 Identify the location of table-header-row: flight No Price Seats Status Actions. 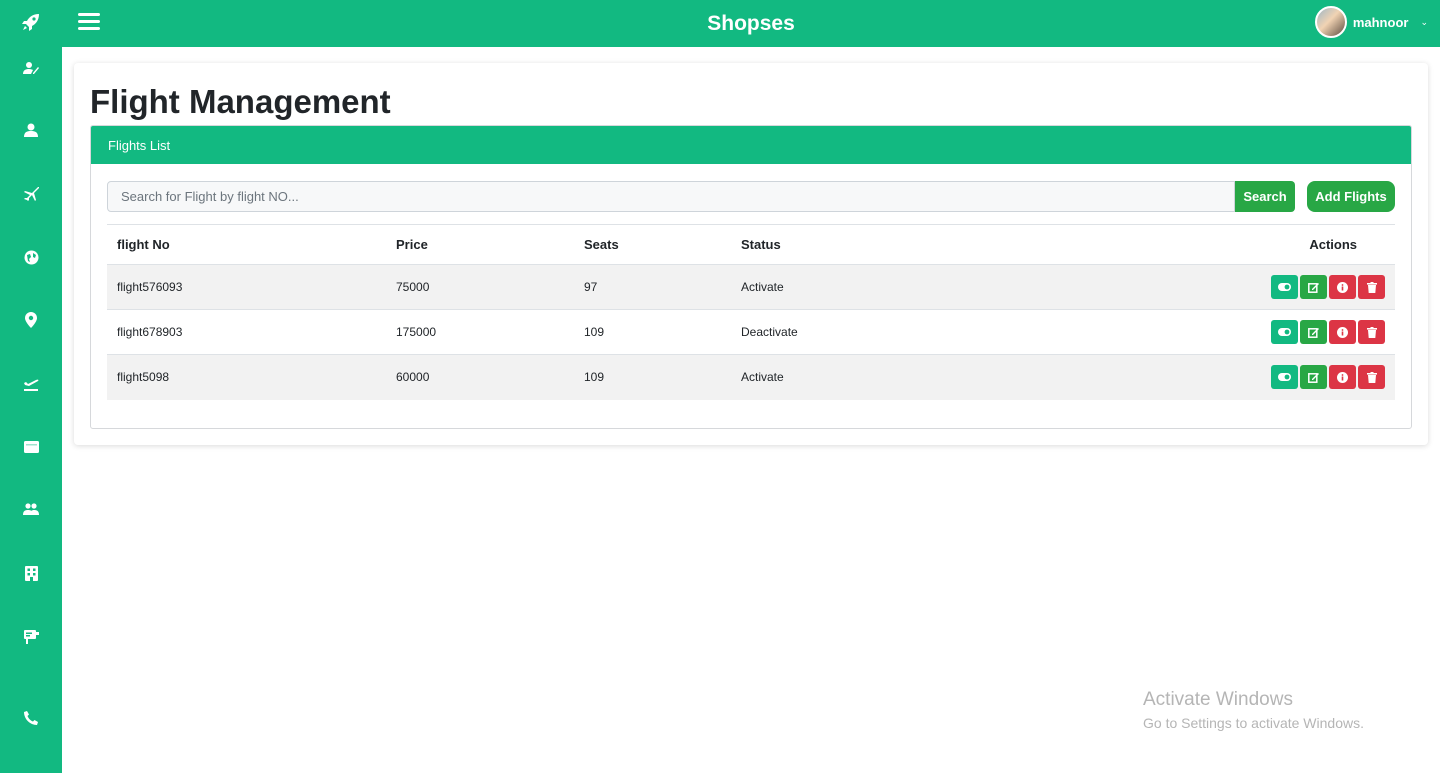
(751, 244).